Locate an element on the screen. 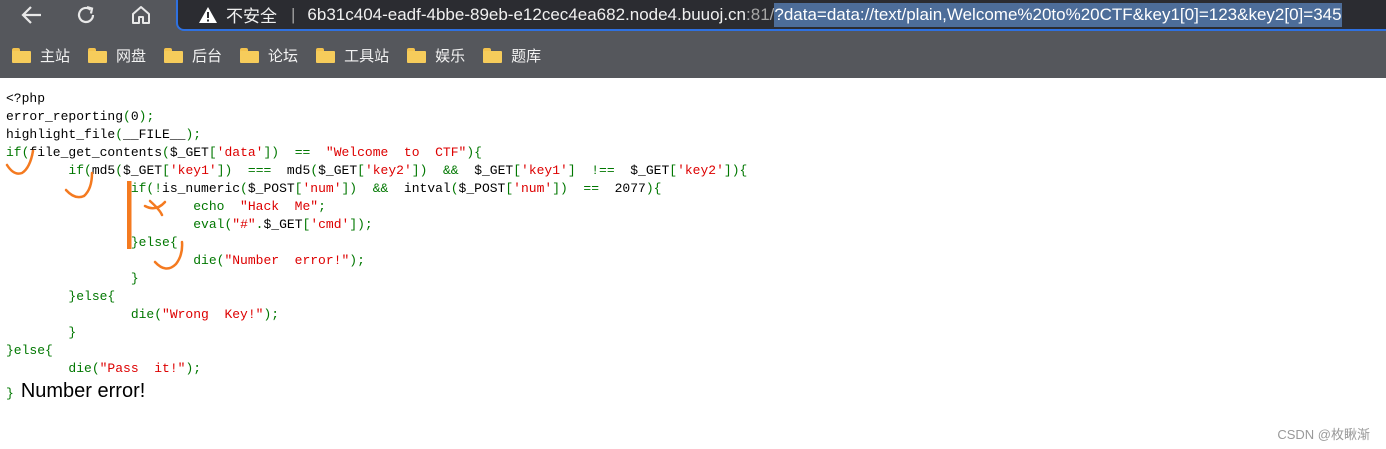  bookmark-netdisk: 网盘 is located at coordinates (117, 55).